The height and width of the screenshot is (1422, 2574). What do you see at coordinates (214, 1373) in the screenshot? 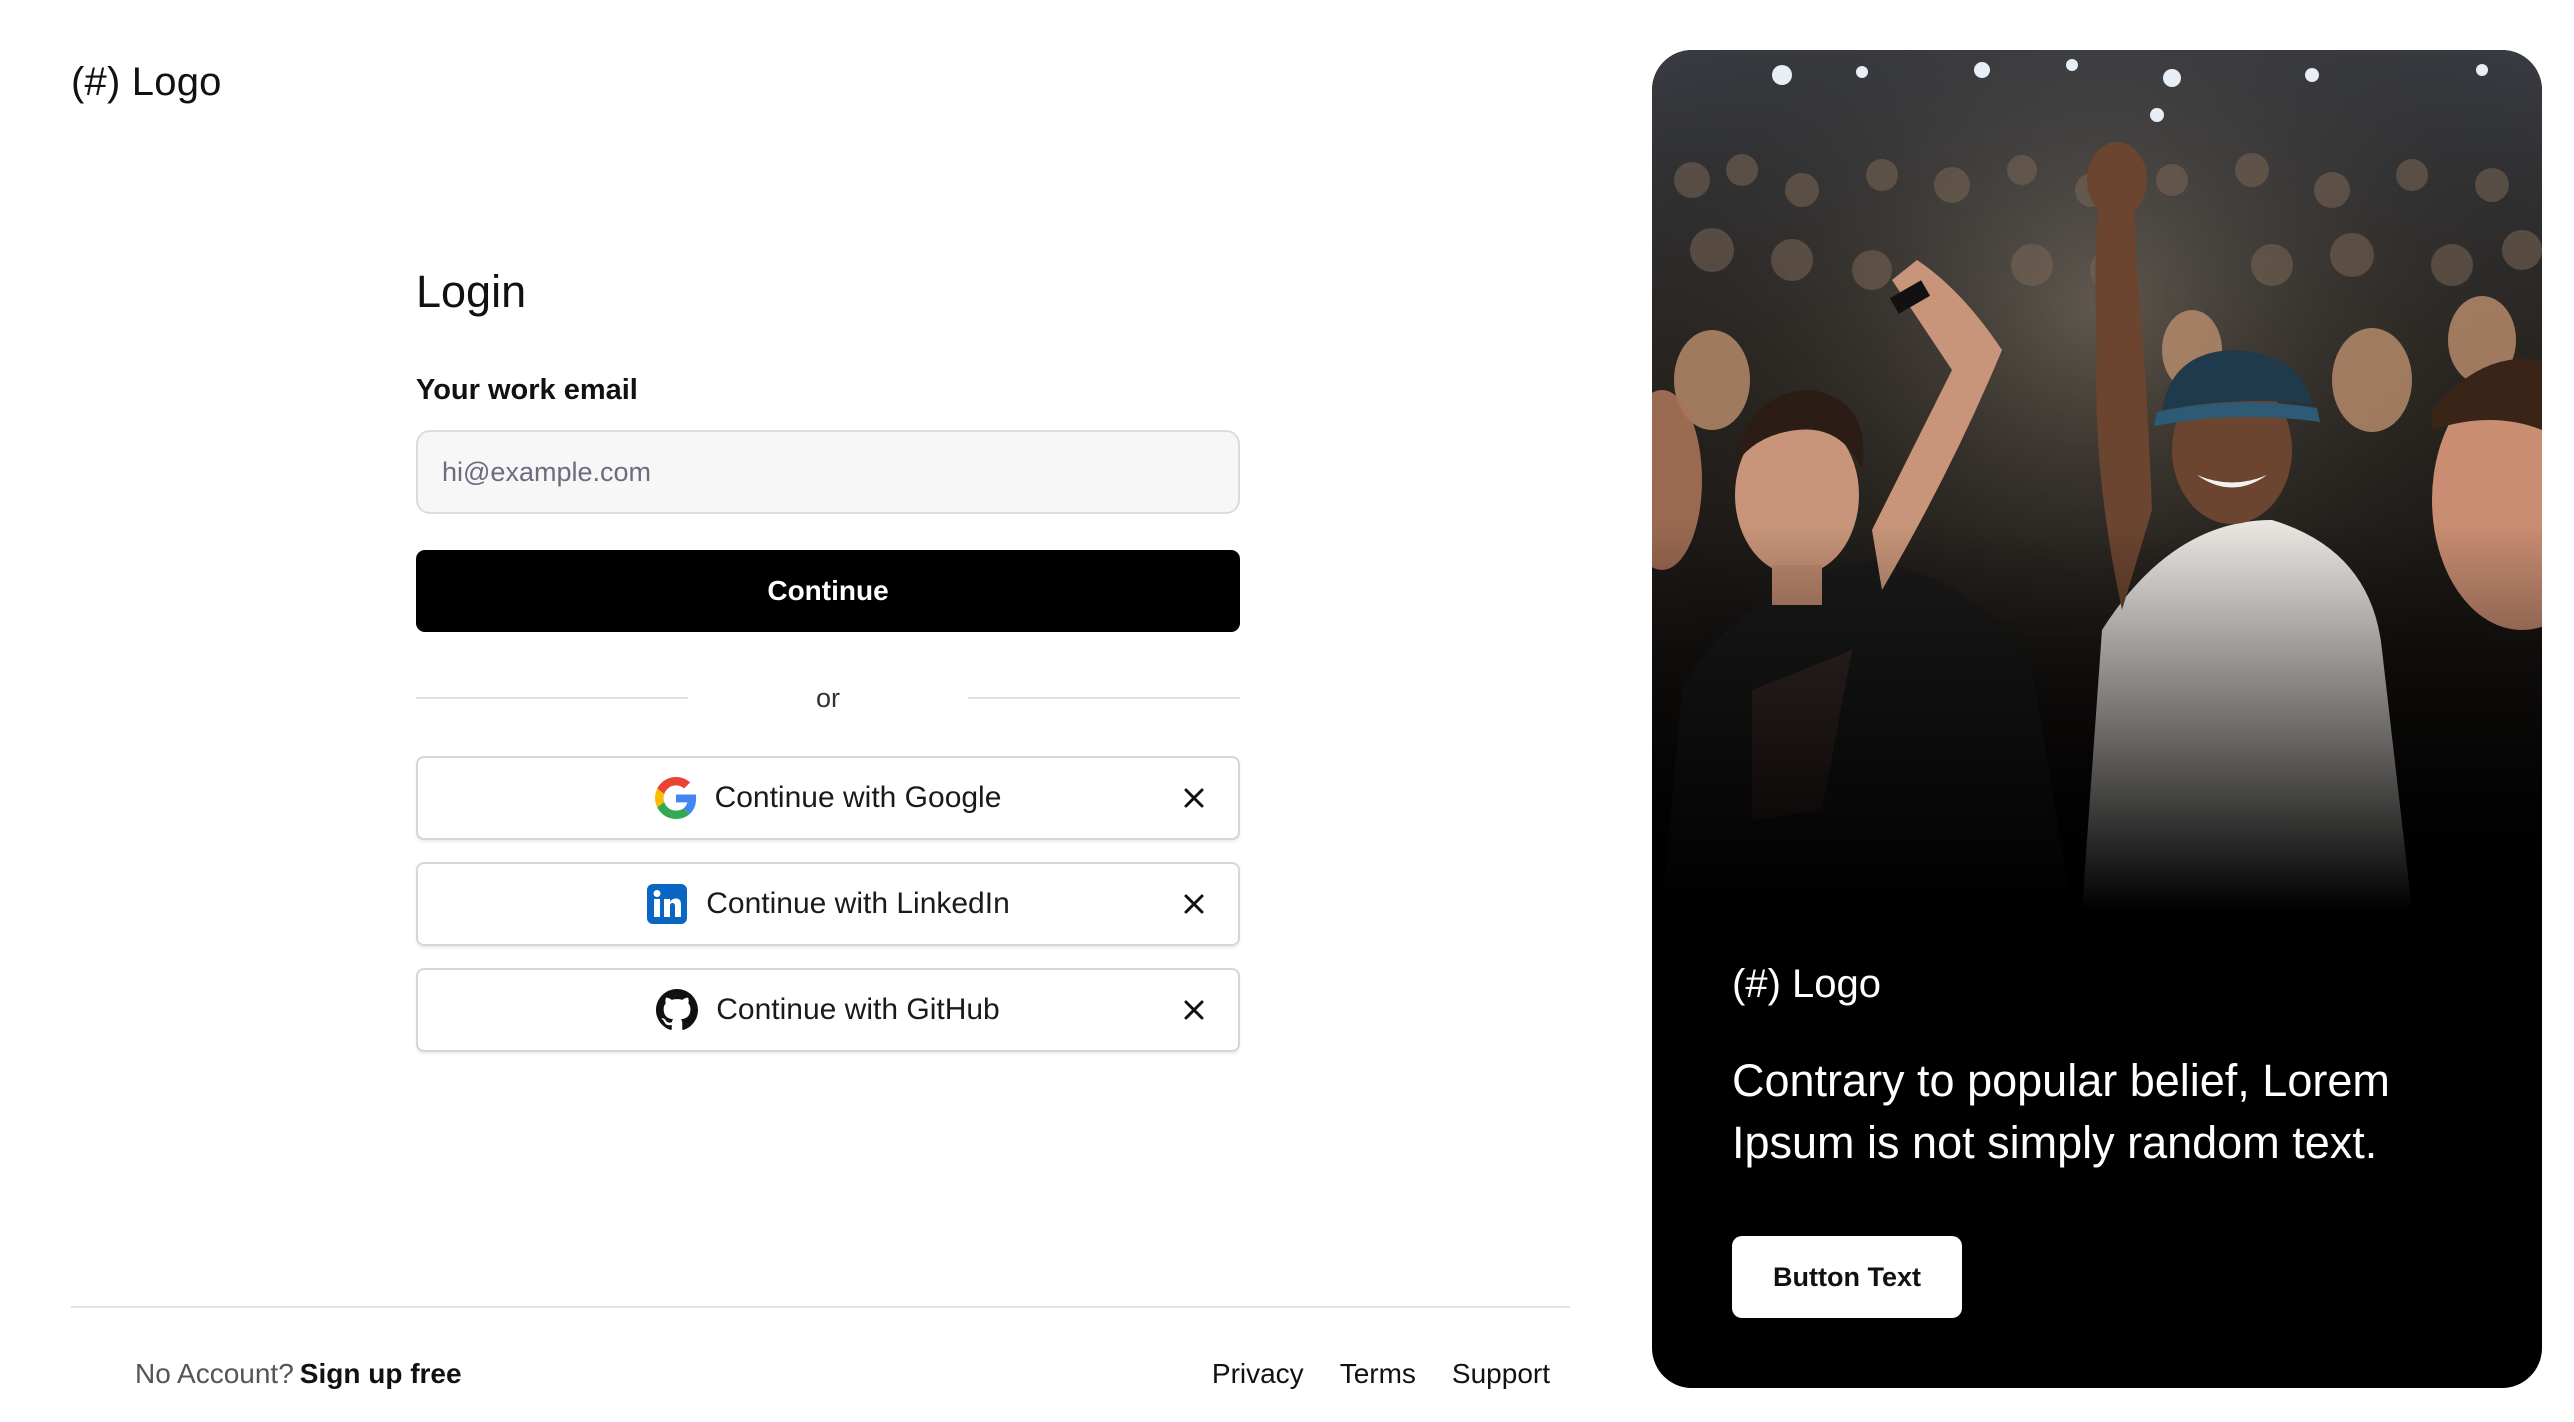
I see `no-account-text: No Account?` at bounding box center [214, 1373].